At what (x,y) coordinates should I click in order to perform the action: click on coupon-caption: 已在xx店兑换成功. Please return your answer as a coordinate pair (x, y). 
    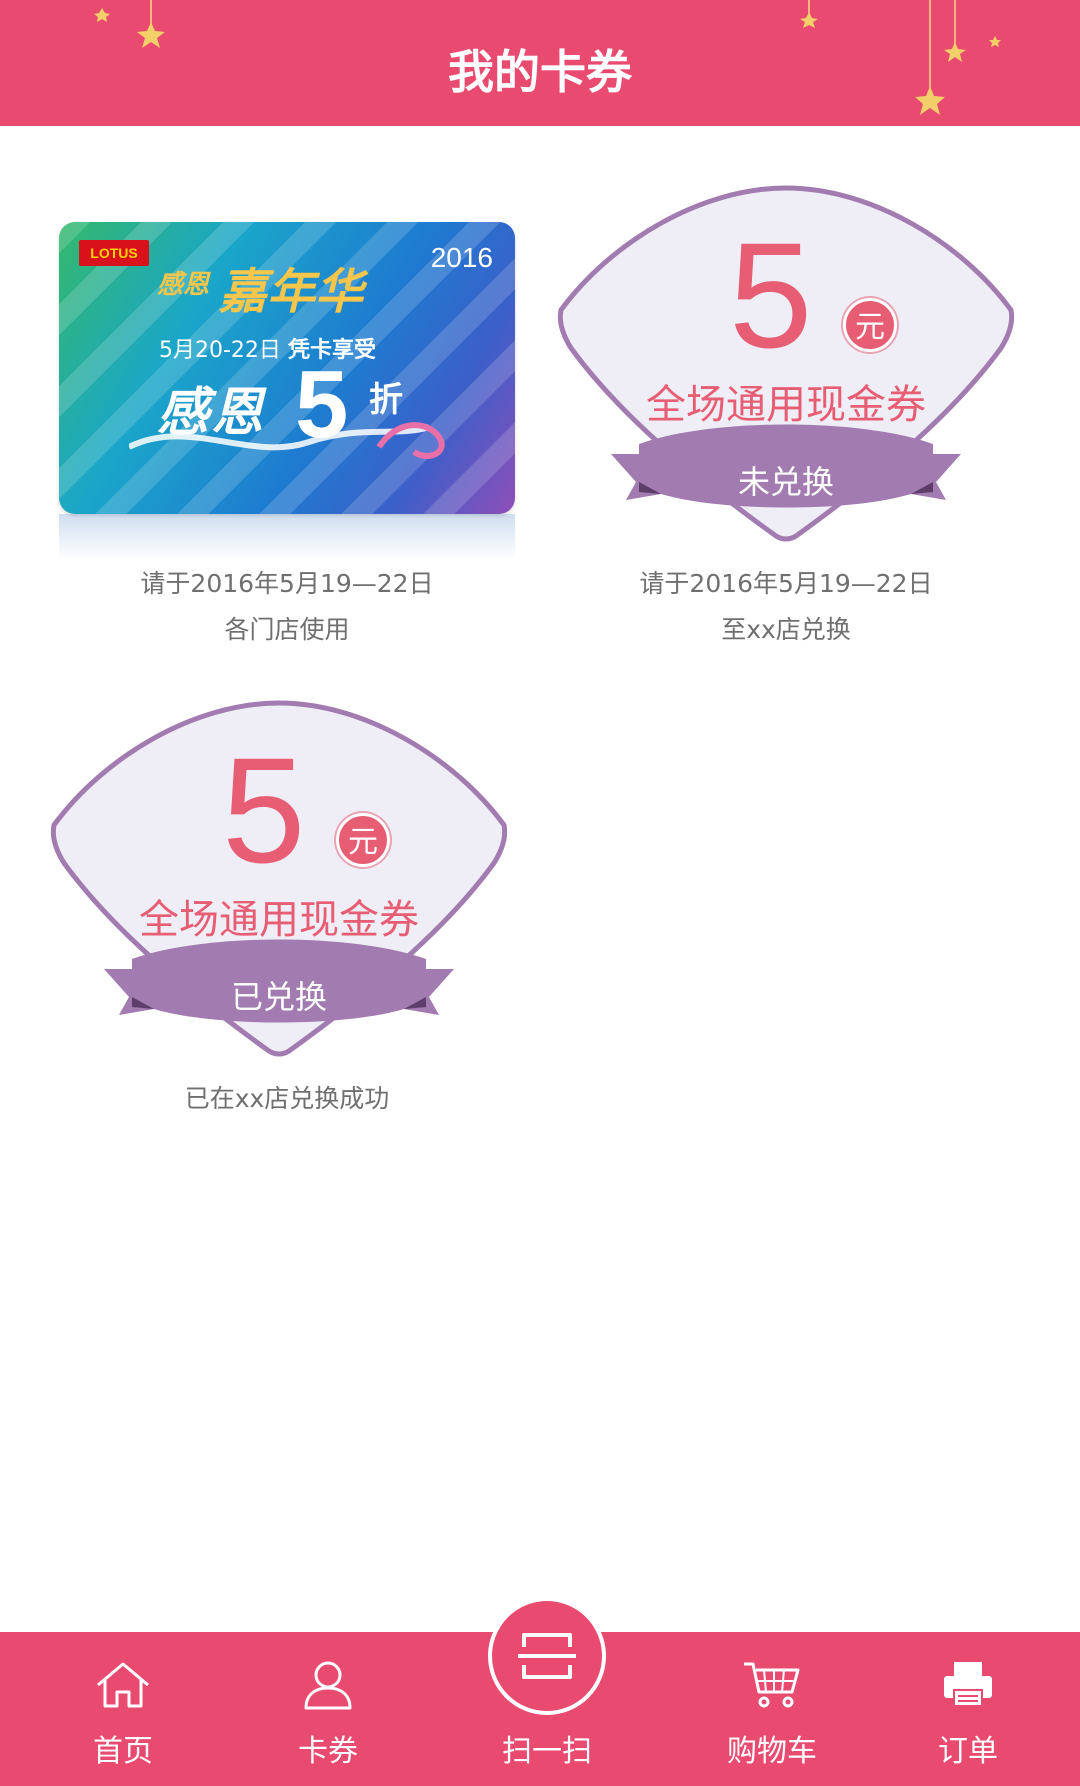
    Looking at the image, I should click on (287, 1099).